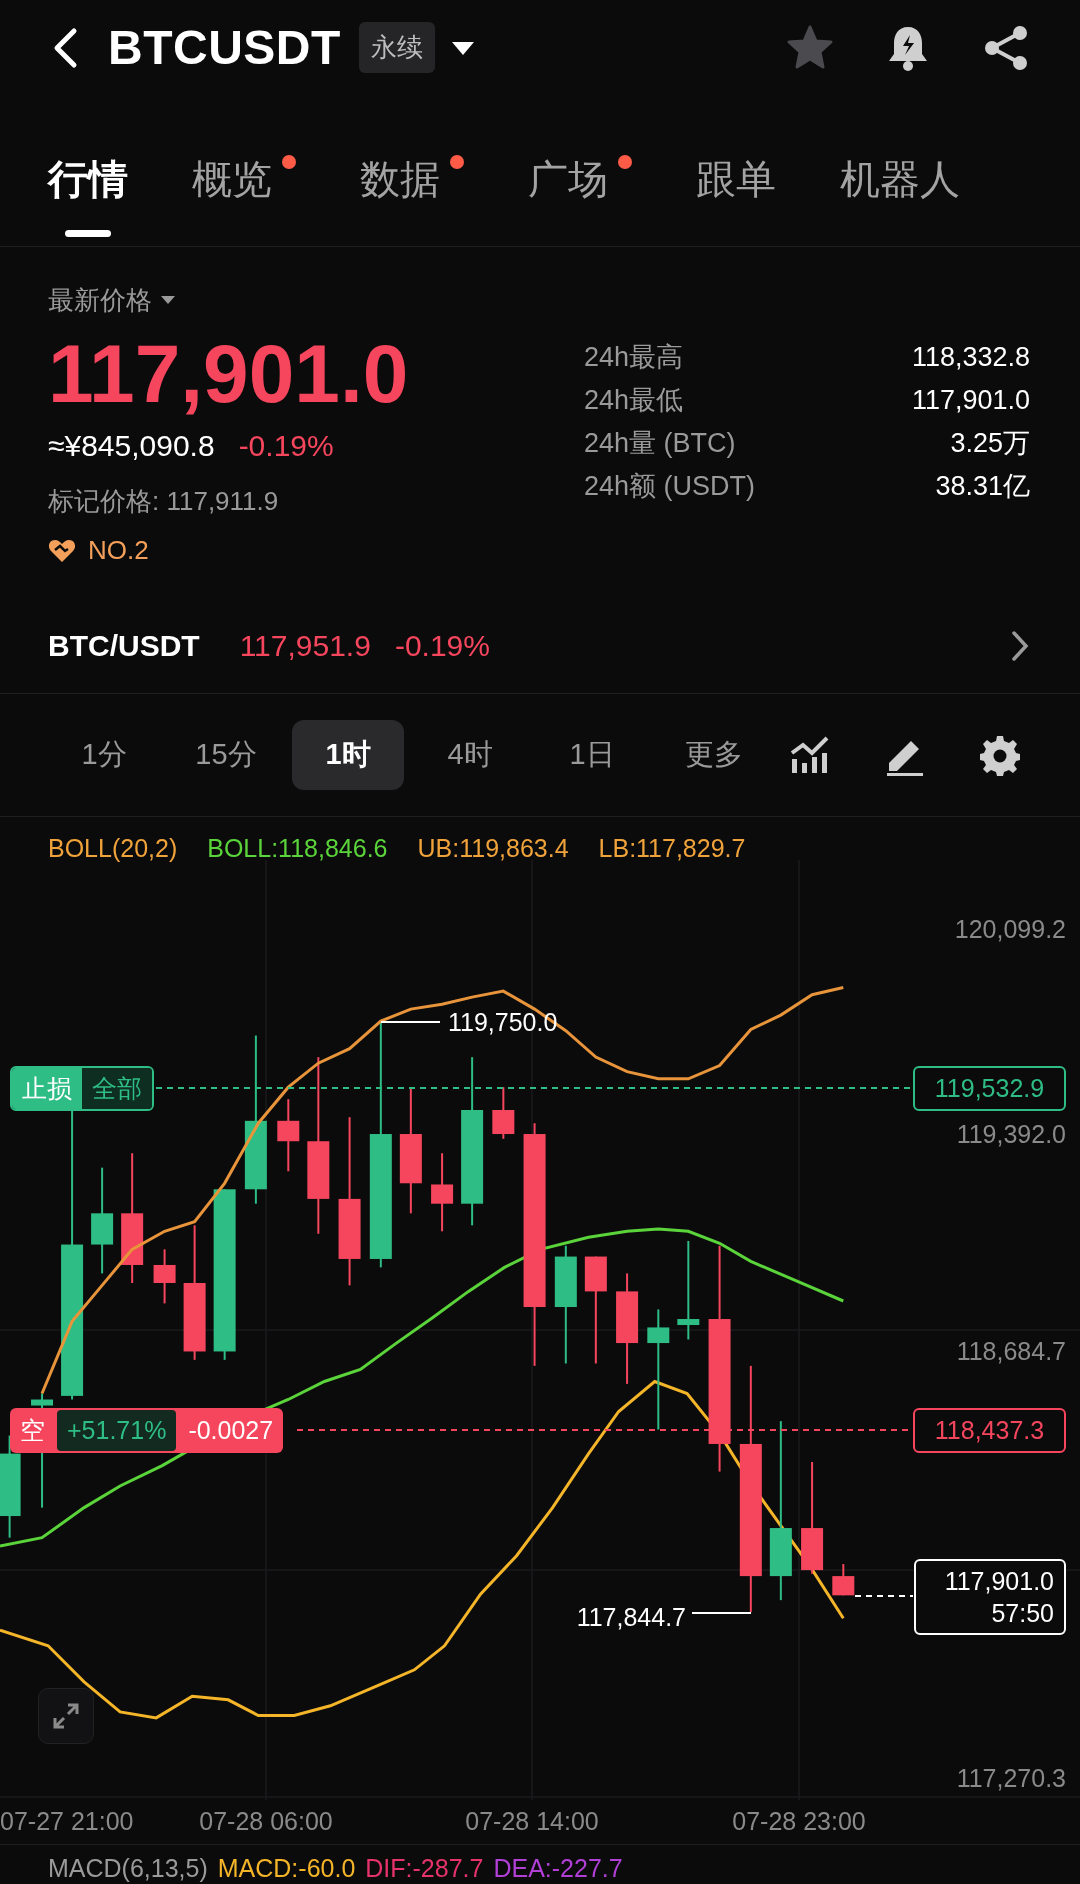  Describe the element at coordinates (1022, 1613) in the screenshot. I see `candle-countdown: 57:50` at that location.